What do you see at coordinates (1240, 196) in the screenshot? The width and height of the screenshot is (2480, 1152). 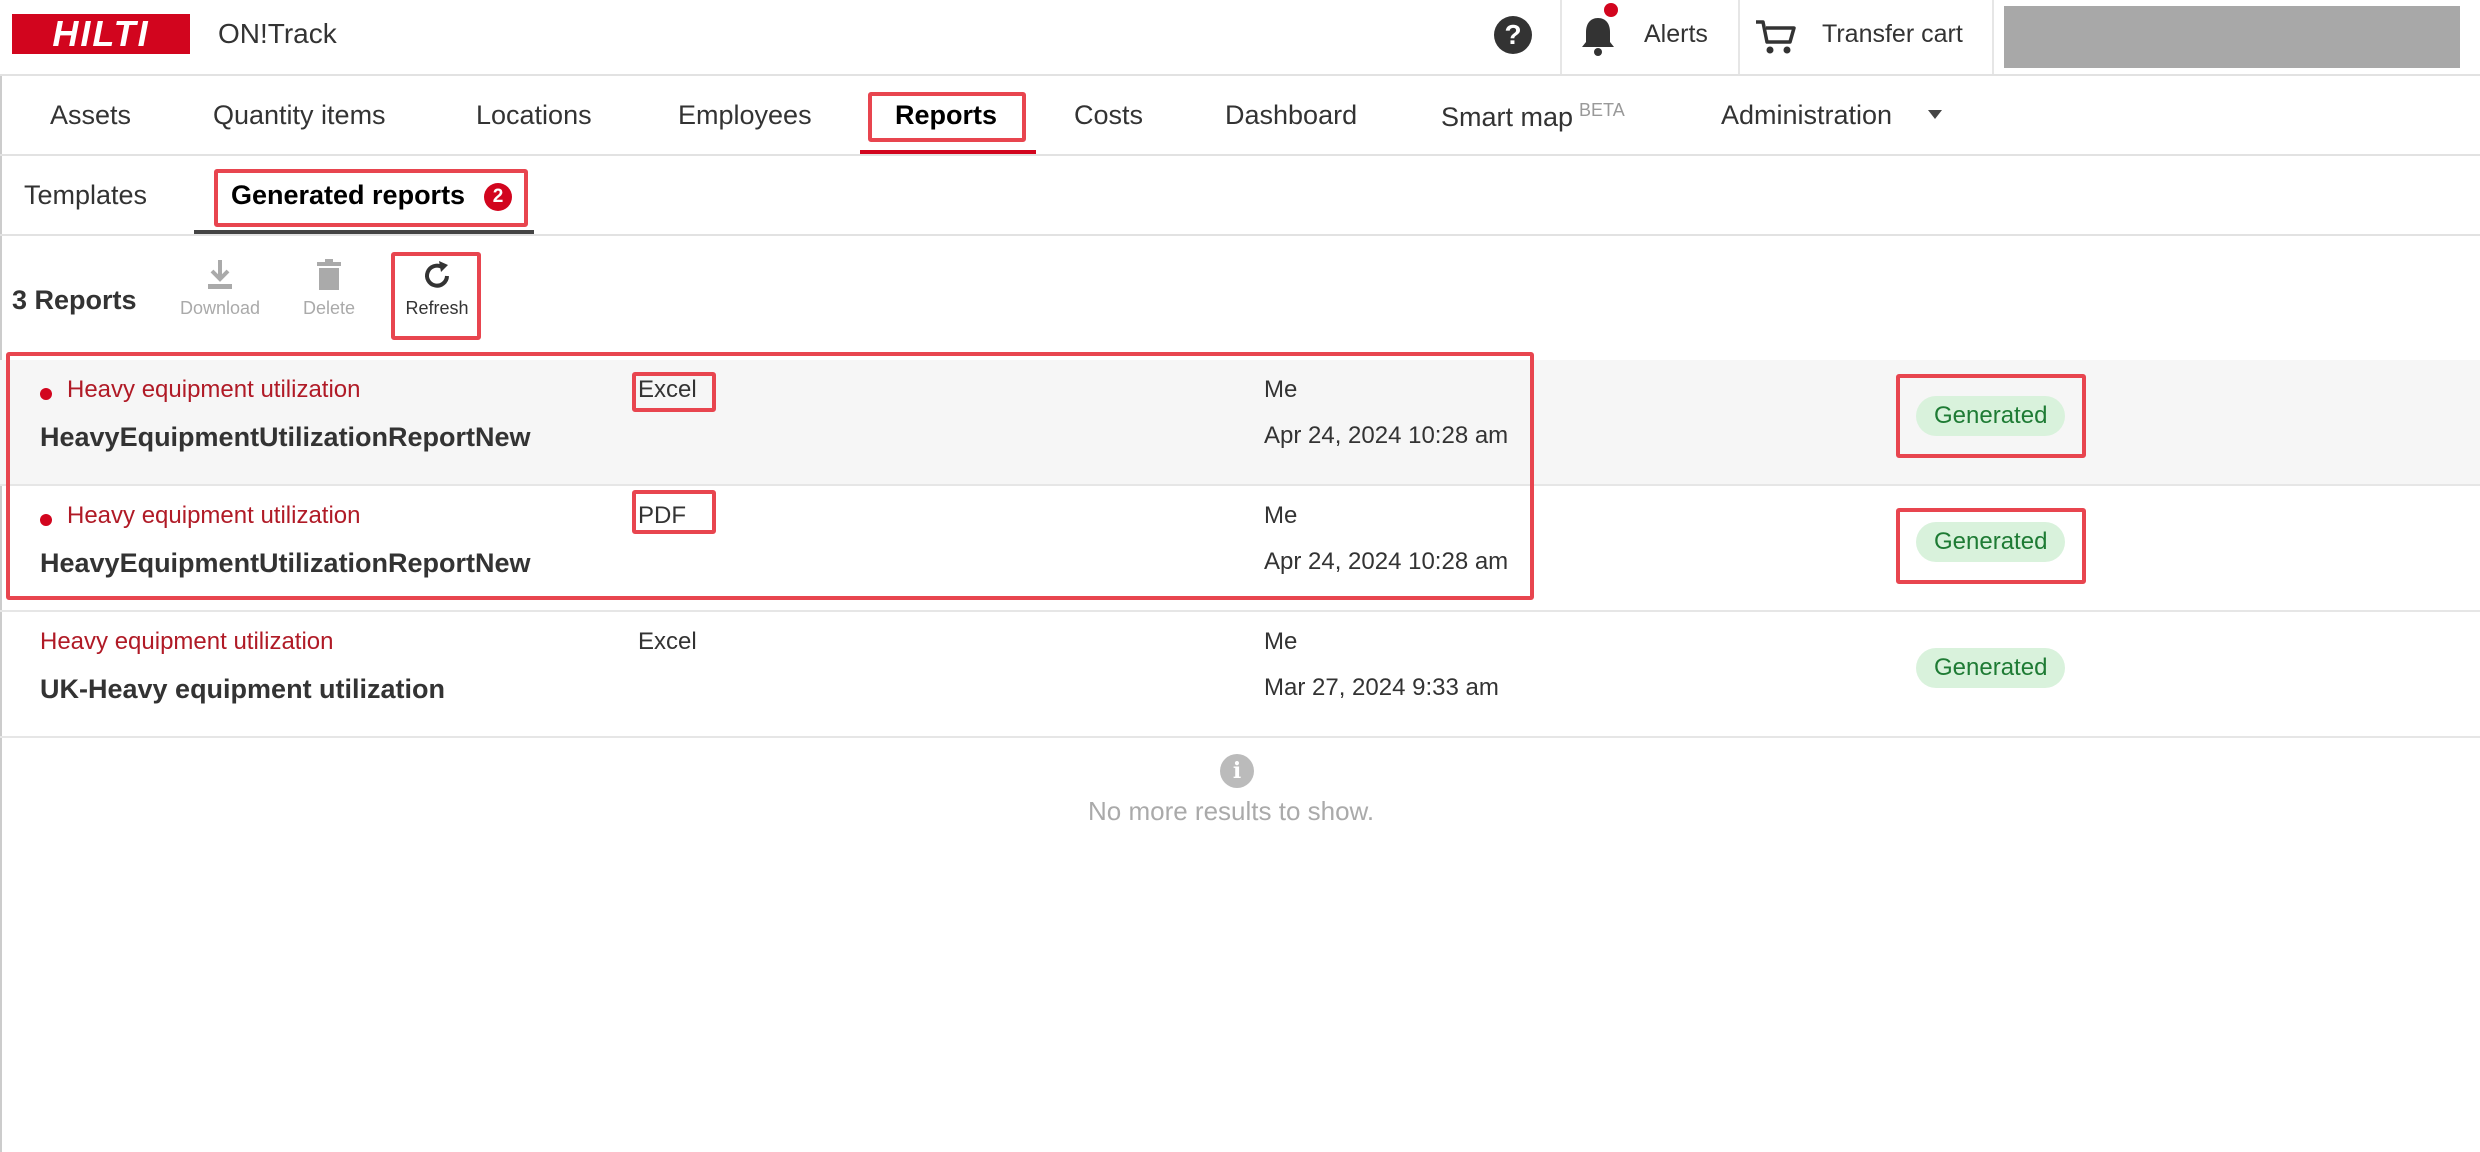 I see `sub-navigation: Templates Generated reports` at bounding box center [1240, 196].